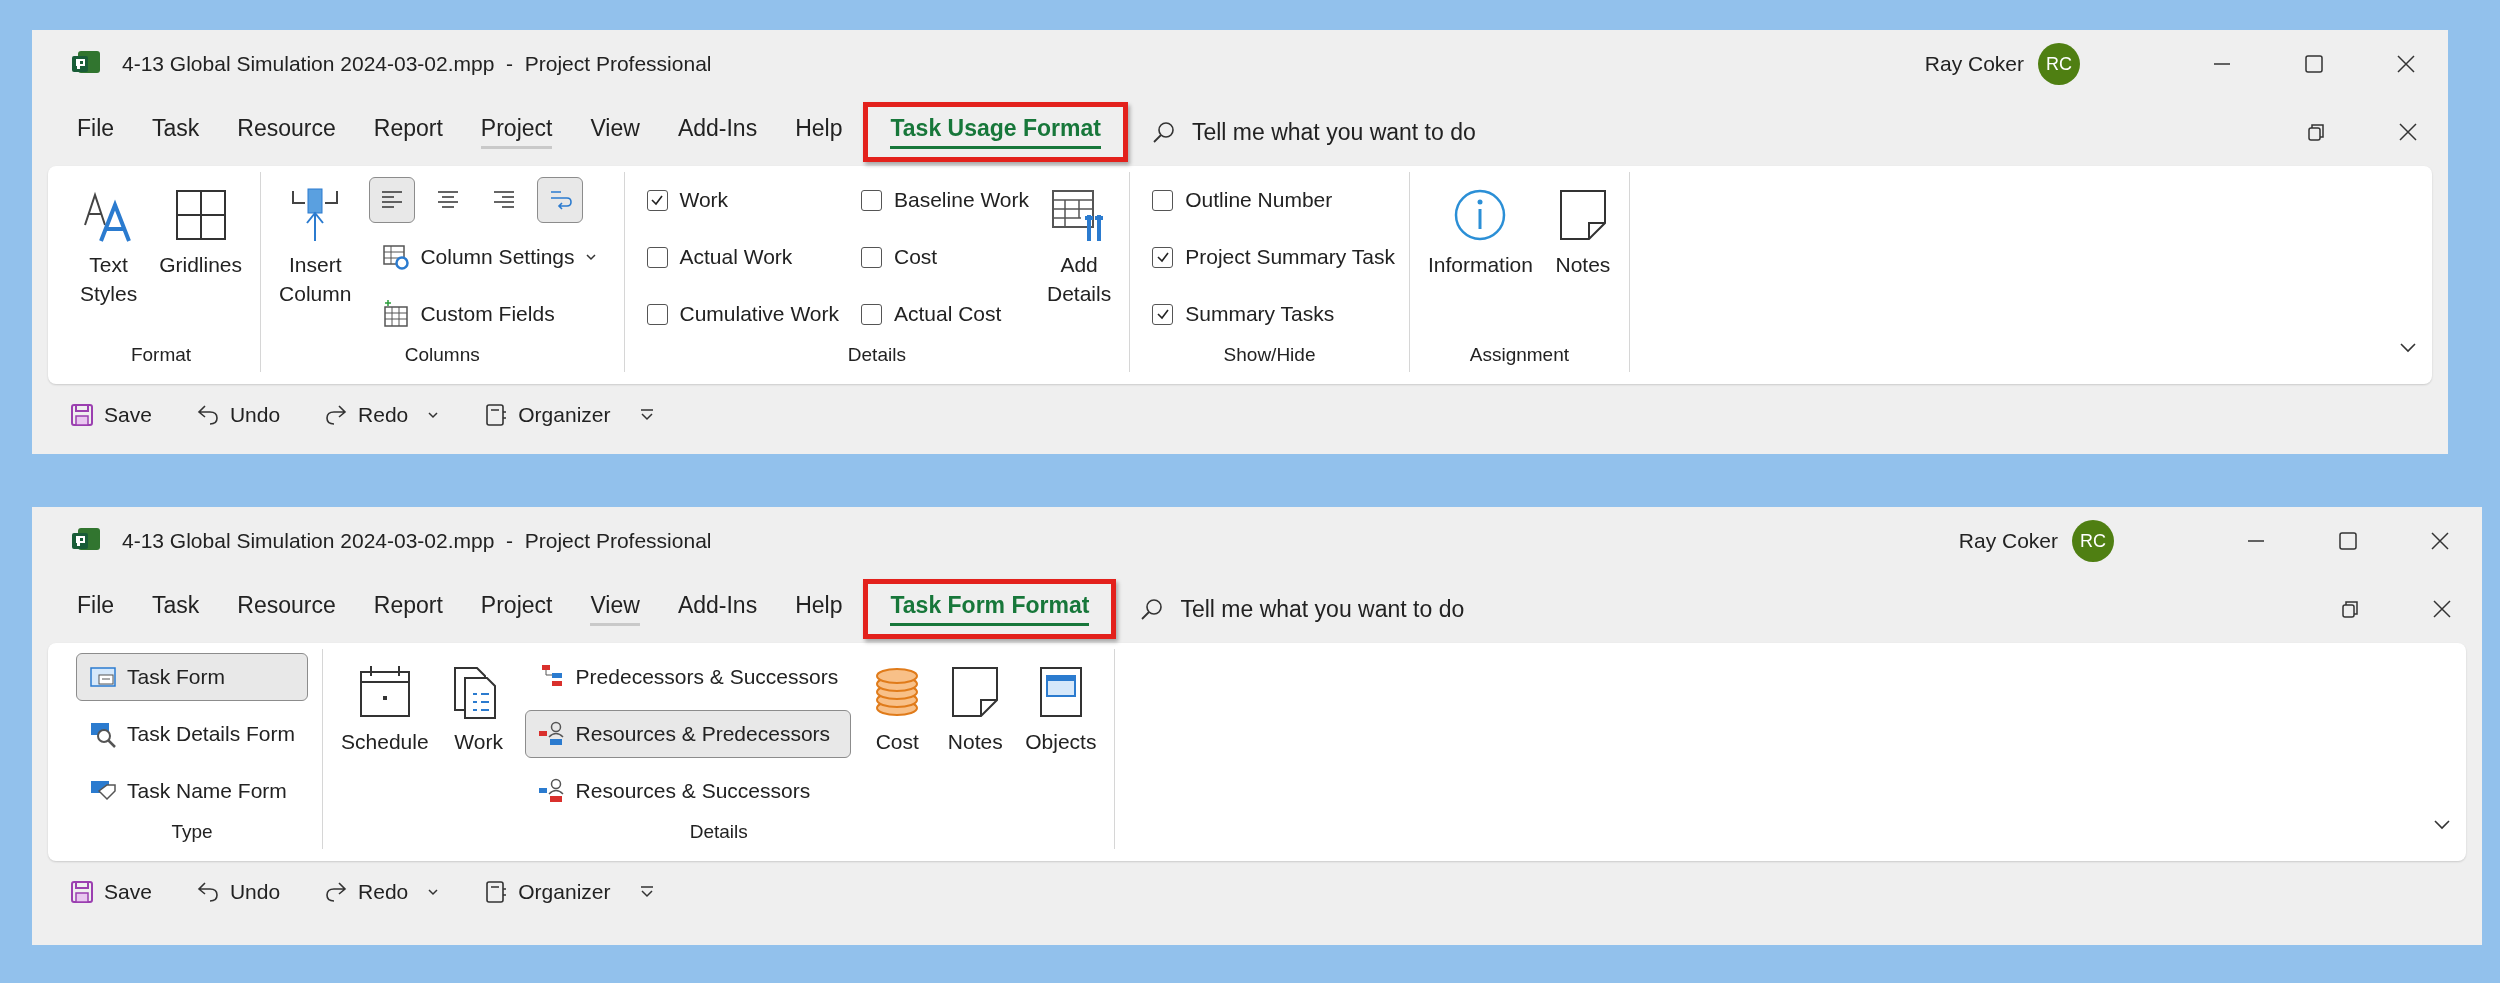 Image resolution: width=2500 pixels, height=983 pixels. I want to click on ribbon-button: Information, so click(1480, 258).